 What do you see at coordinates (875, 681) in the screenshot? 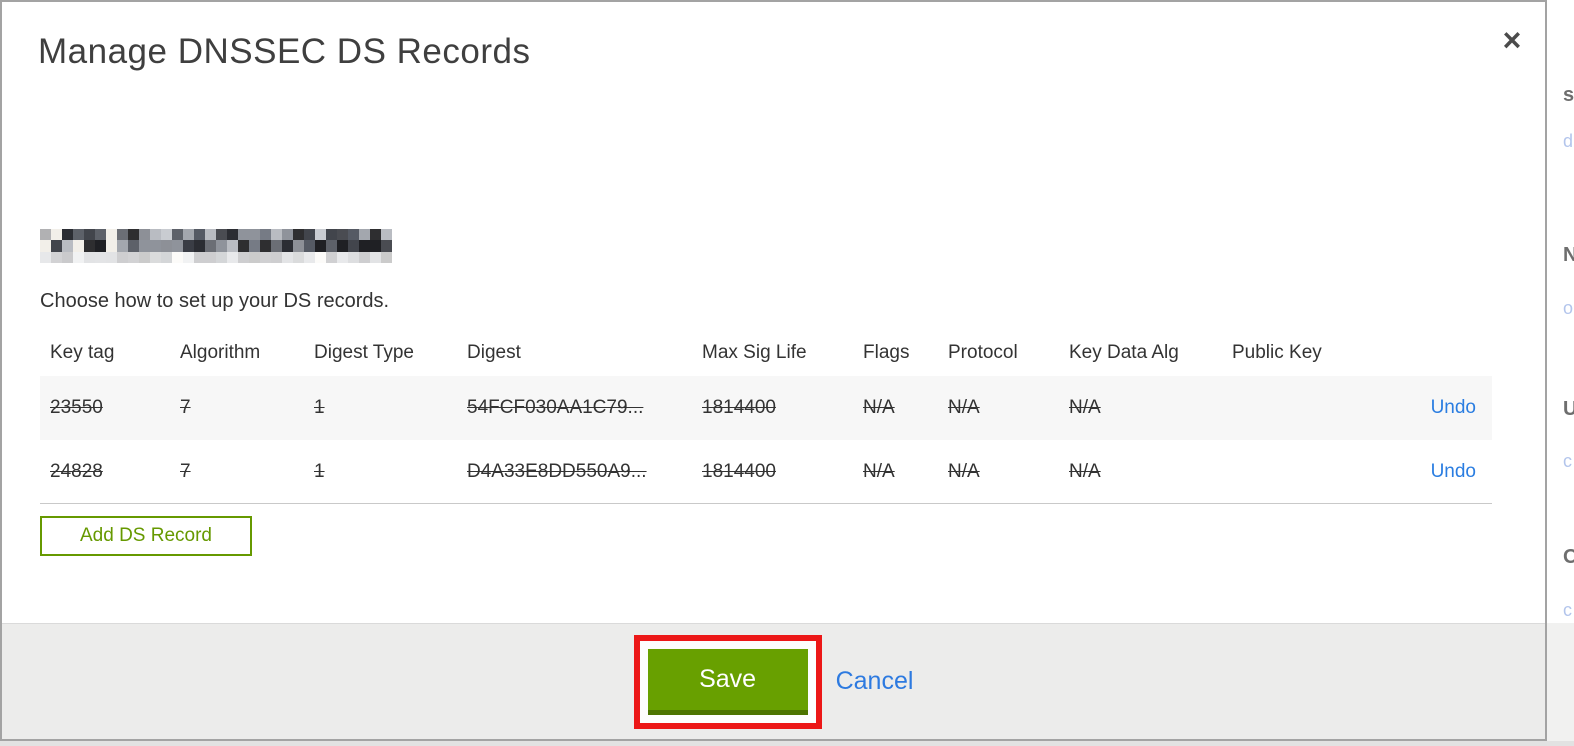
I see `cancel-link: Cancel` at bounding box center [875, 681].